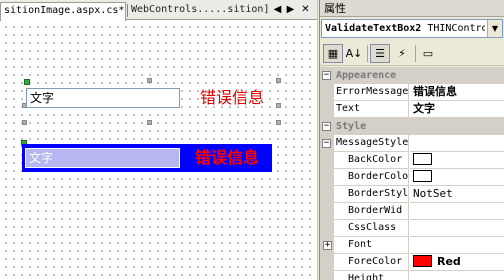  I want to click on categorized-icon: ▦, so click(333, 53).